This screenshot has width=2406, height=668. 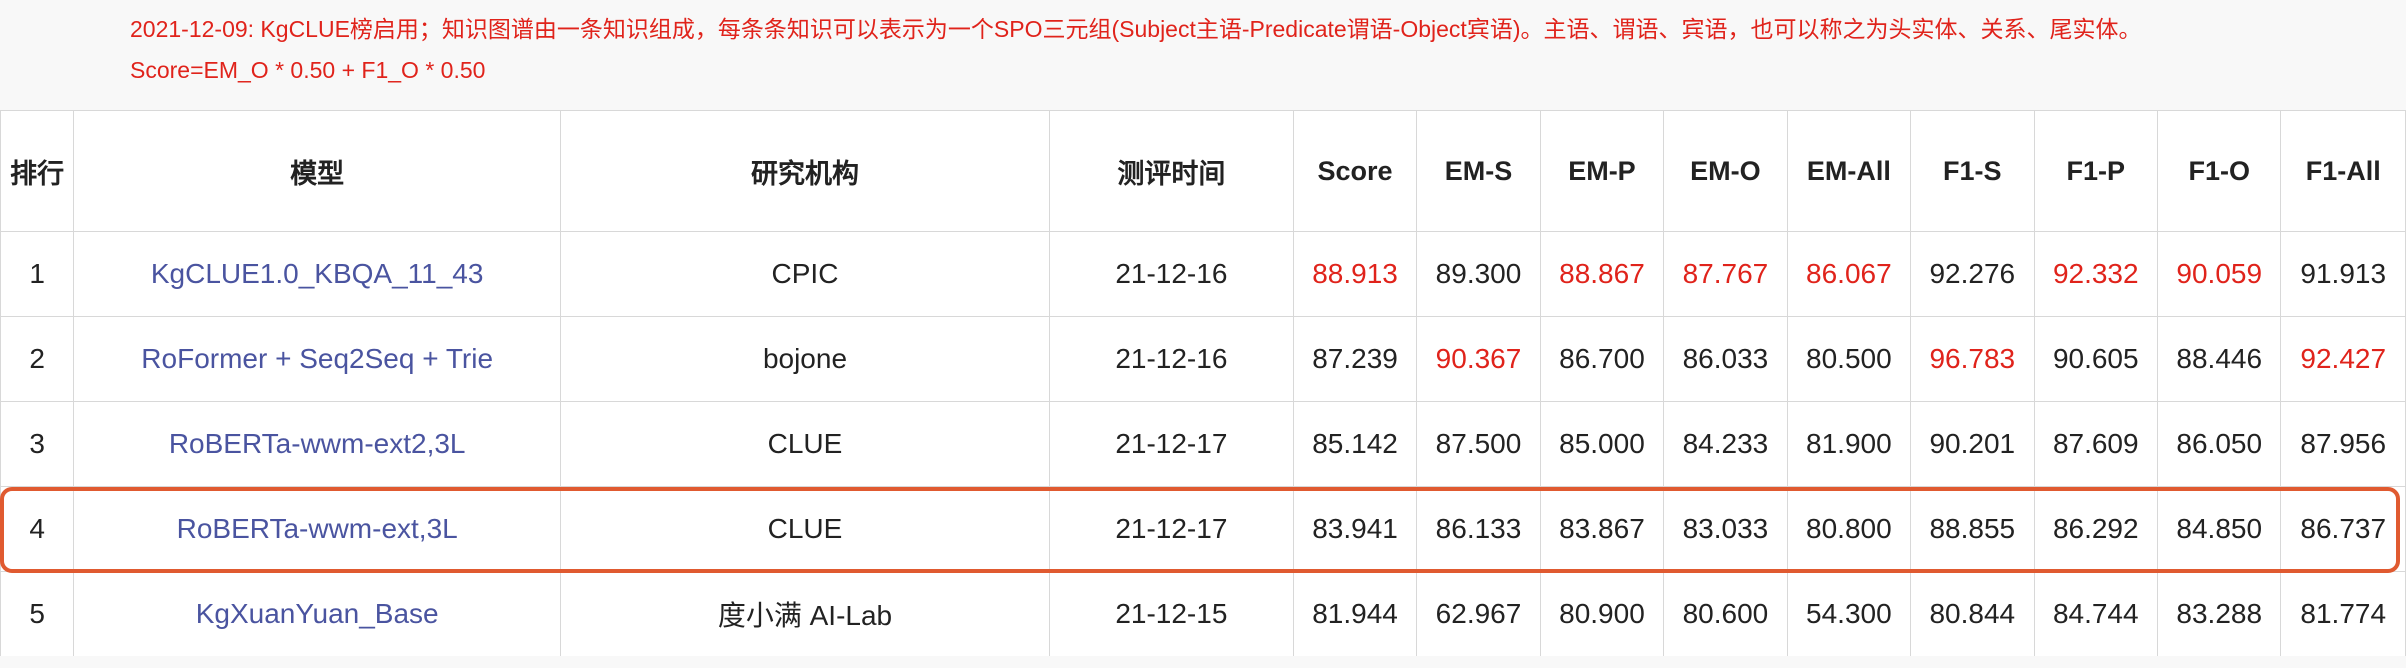 I want to click on column-header: F1-All, so click(x=2343, y=171).